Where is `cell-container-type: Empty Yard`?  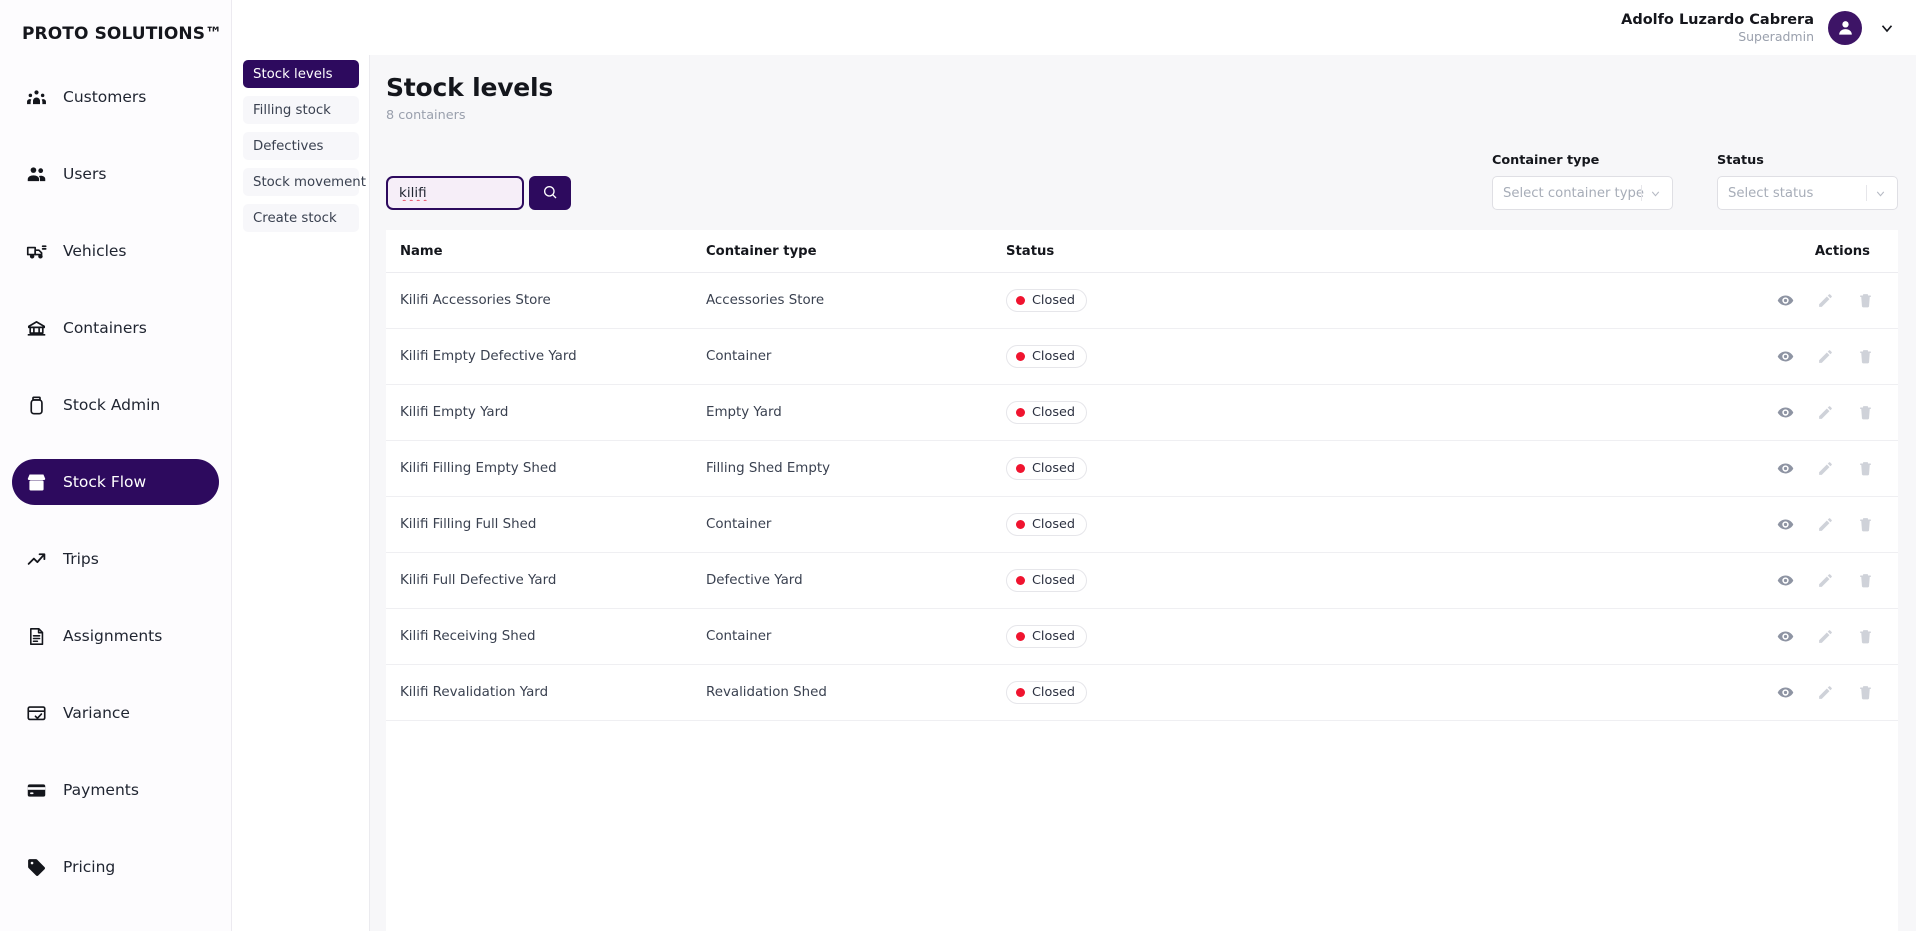
cell-container-type: Empty Yard is located at coordinates (856, 412).